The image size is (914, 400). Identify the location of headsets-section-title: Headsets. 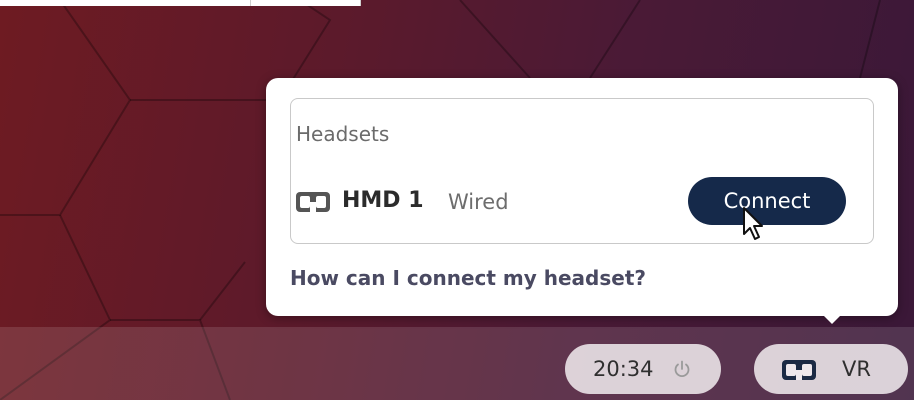
(343, 134).